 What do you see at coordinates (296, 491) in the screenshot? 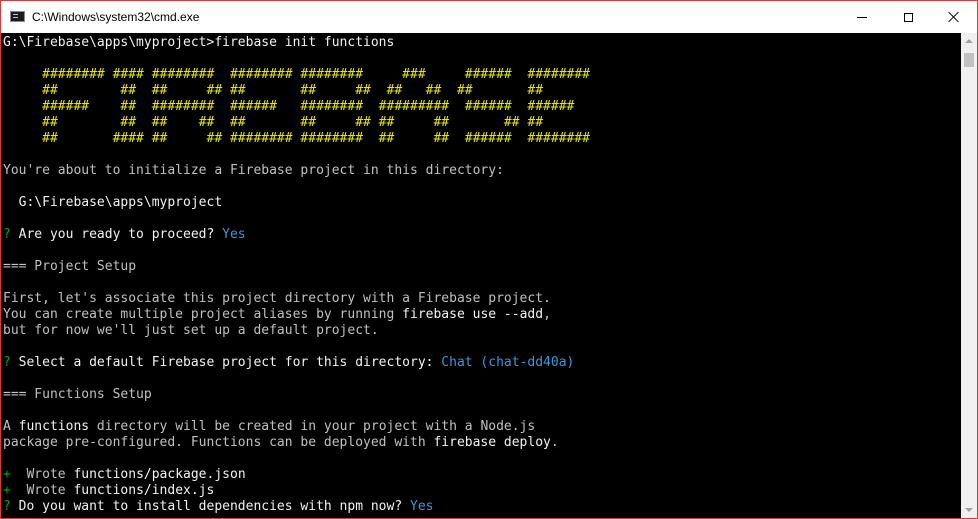
I see `console-line: + Wrote functions/index.js` at bounding box center [296, 491].